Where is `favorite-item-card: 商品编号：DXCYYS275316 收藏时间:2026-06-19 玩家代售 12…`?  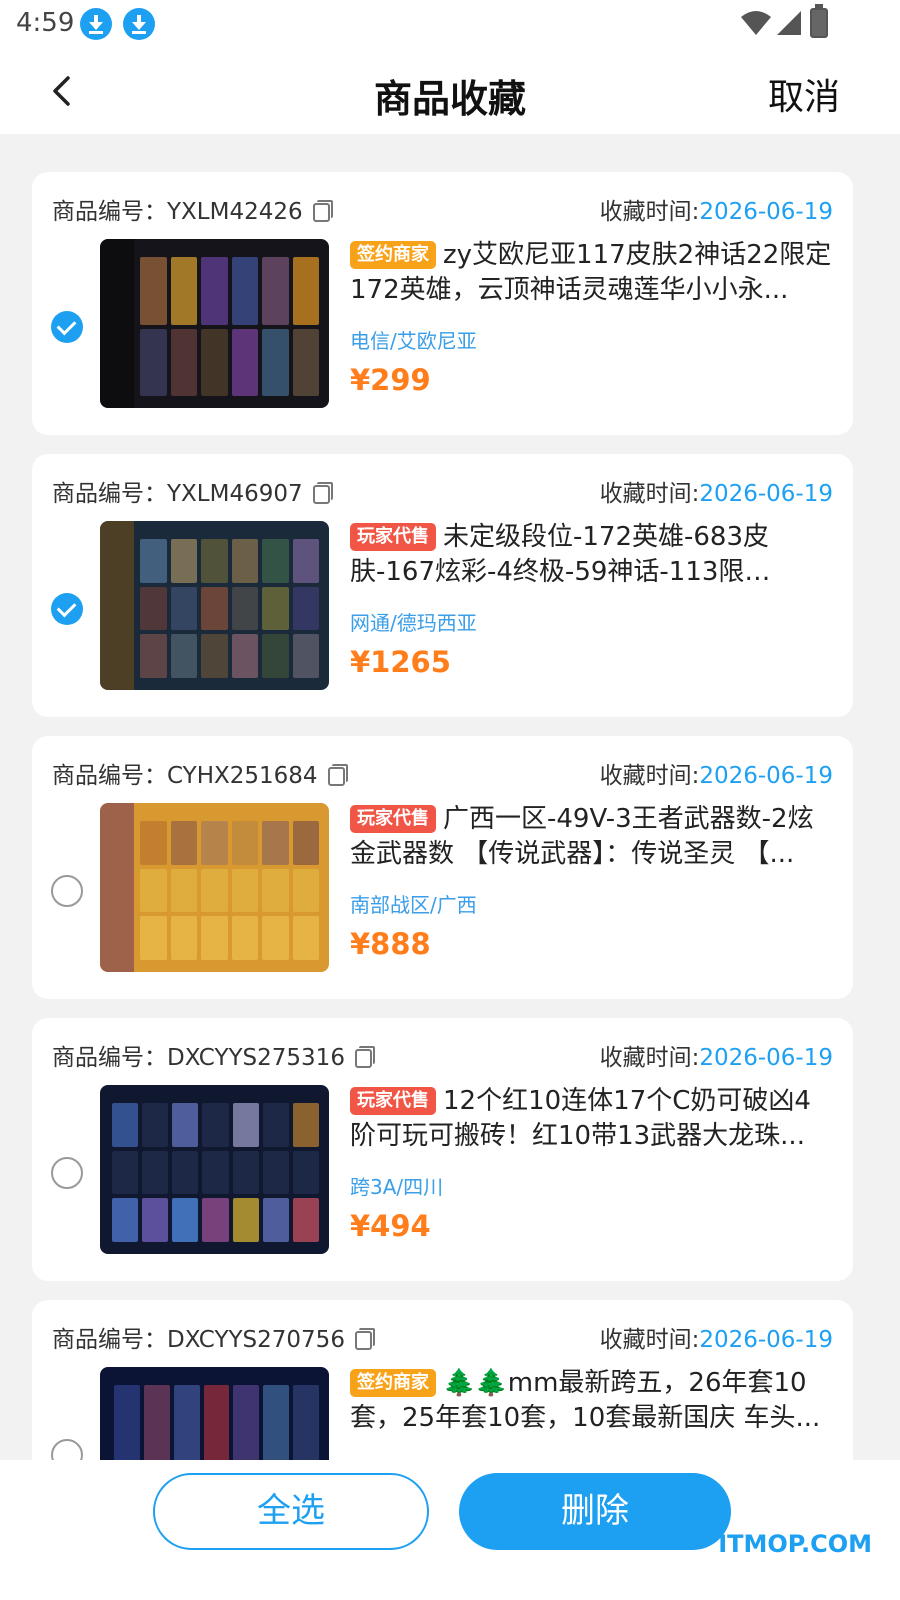
favorite-item-card: 商品编号：DXCYYS275316 收藏时间:2026-06-19 玩家代售 12… is located at coordinates (442, 1149).